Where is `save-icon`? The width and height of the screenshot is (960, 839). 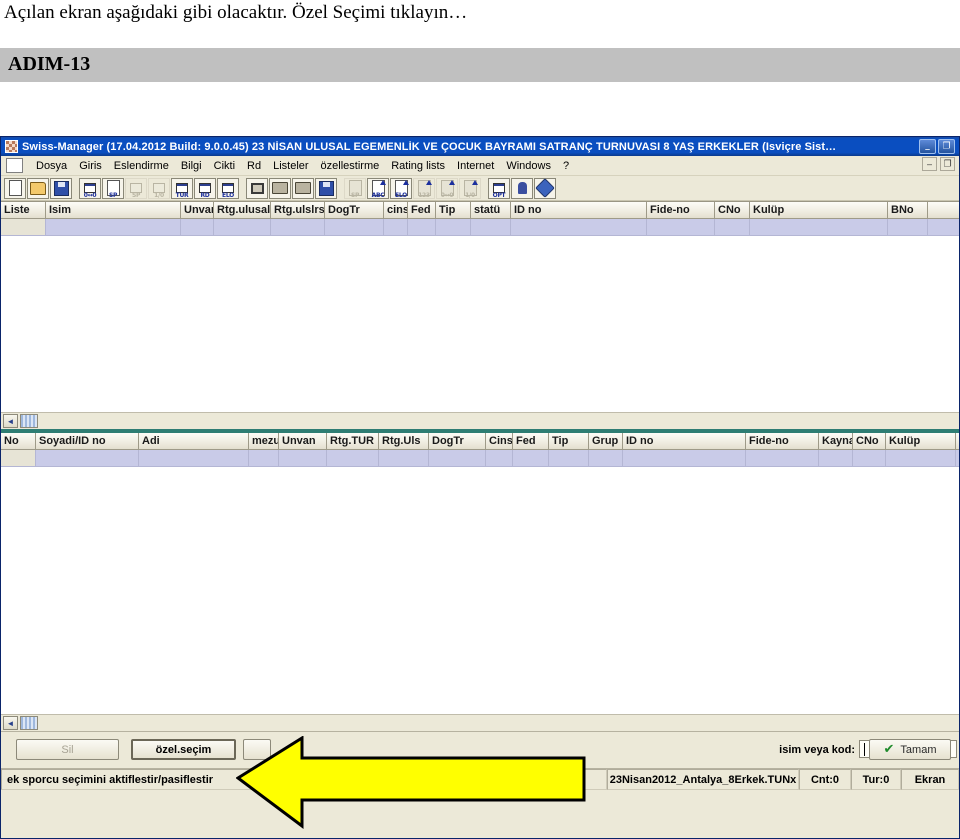 save-icon is located at coordinates (61, 188).